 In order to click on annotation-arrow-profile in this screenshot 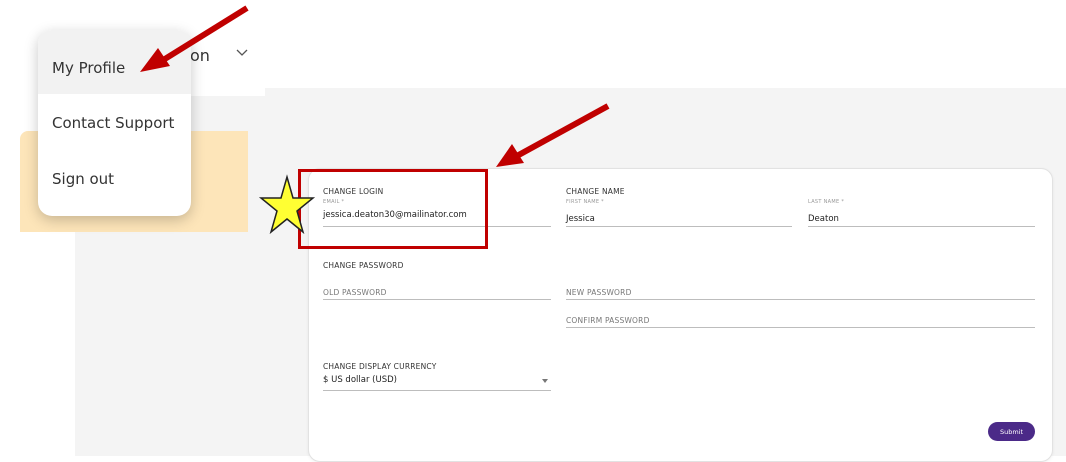, I will do `click(203, 35)`.